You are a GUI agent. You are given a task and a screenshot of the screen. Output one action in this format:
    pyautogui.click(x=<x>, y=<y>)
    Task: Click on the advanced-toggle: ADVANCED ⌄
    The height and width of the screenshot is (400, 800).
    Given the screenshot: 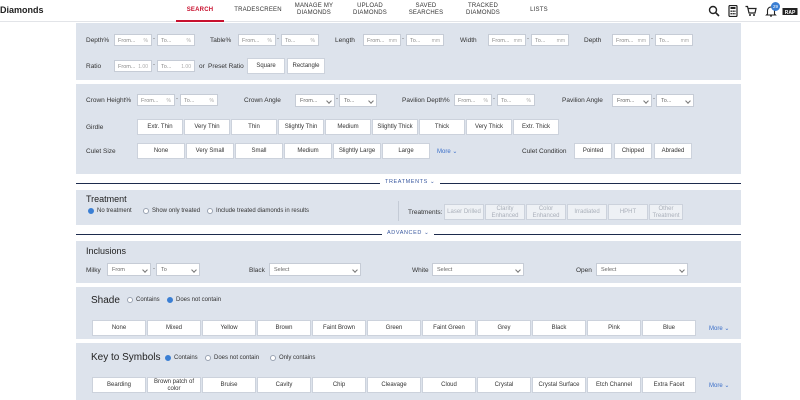 What is the action you would take?
    pyautogui.click(x=408, y=233)
    